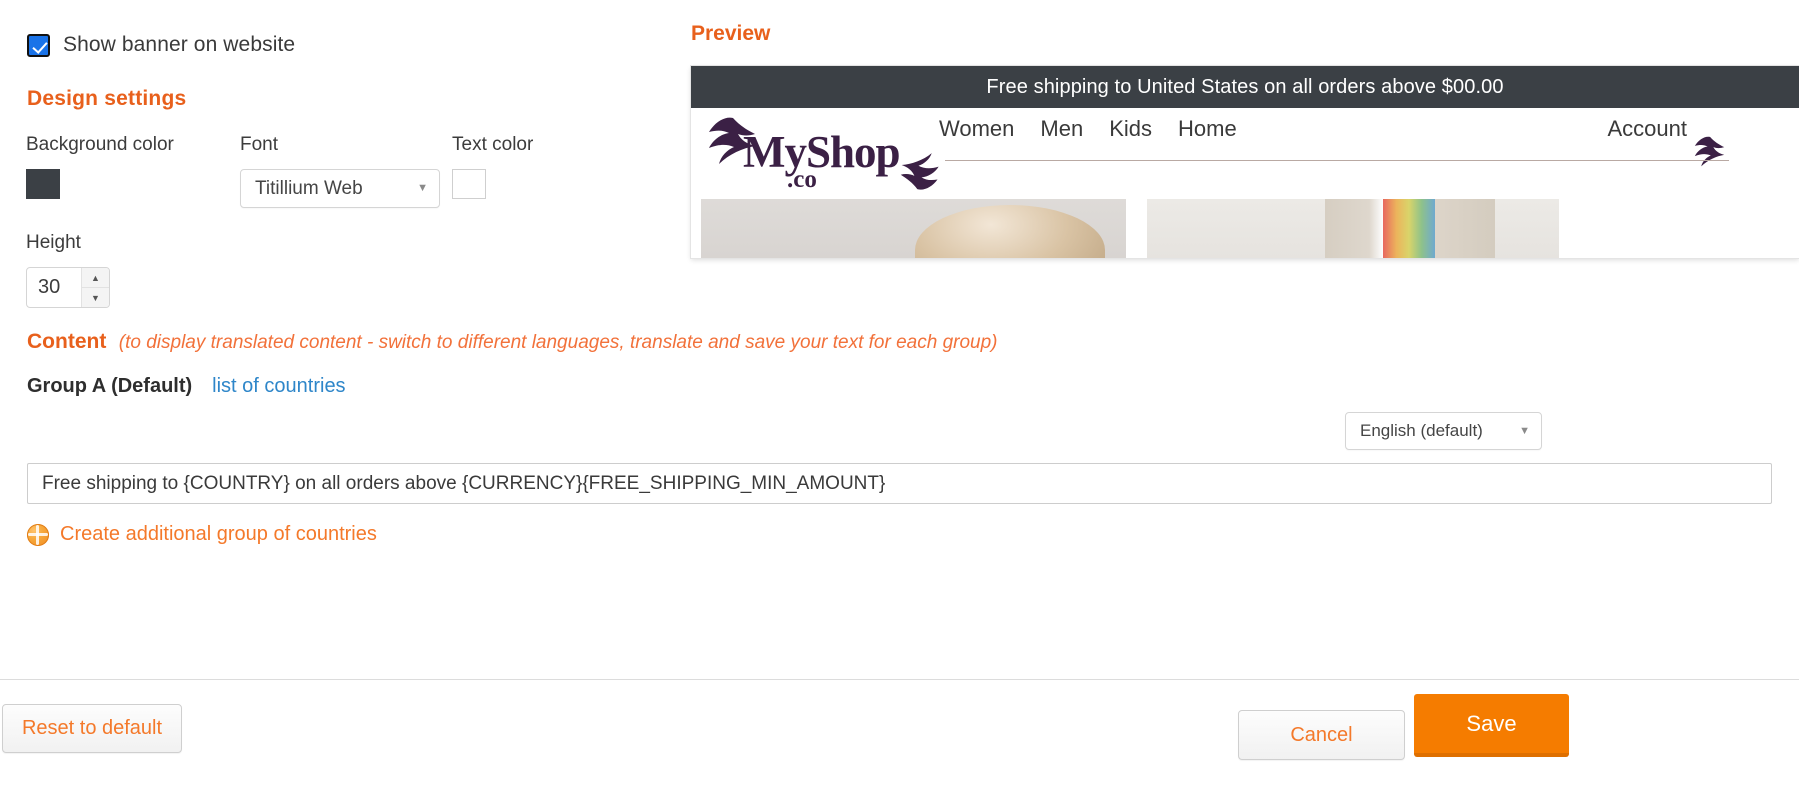 The width and height of the screenshot is (1799, 799). I want to click on show-banner-row: Show banner on website, so click(161, 45).